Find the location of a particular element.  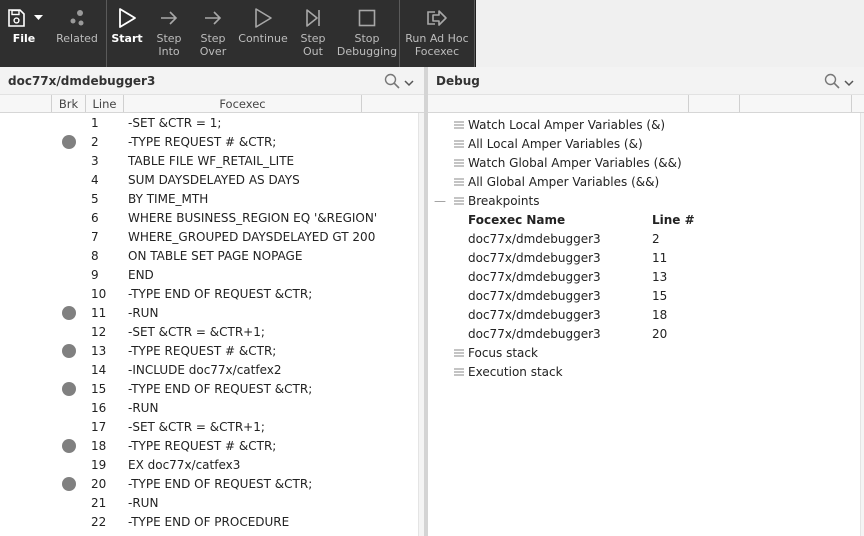

code-line: 7 WHERE_GROUPED DAYSDELAYED GT 200 is located at coordinates (212, 236).